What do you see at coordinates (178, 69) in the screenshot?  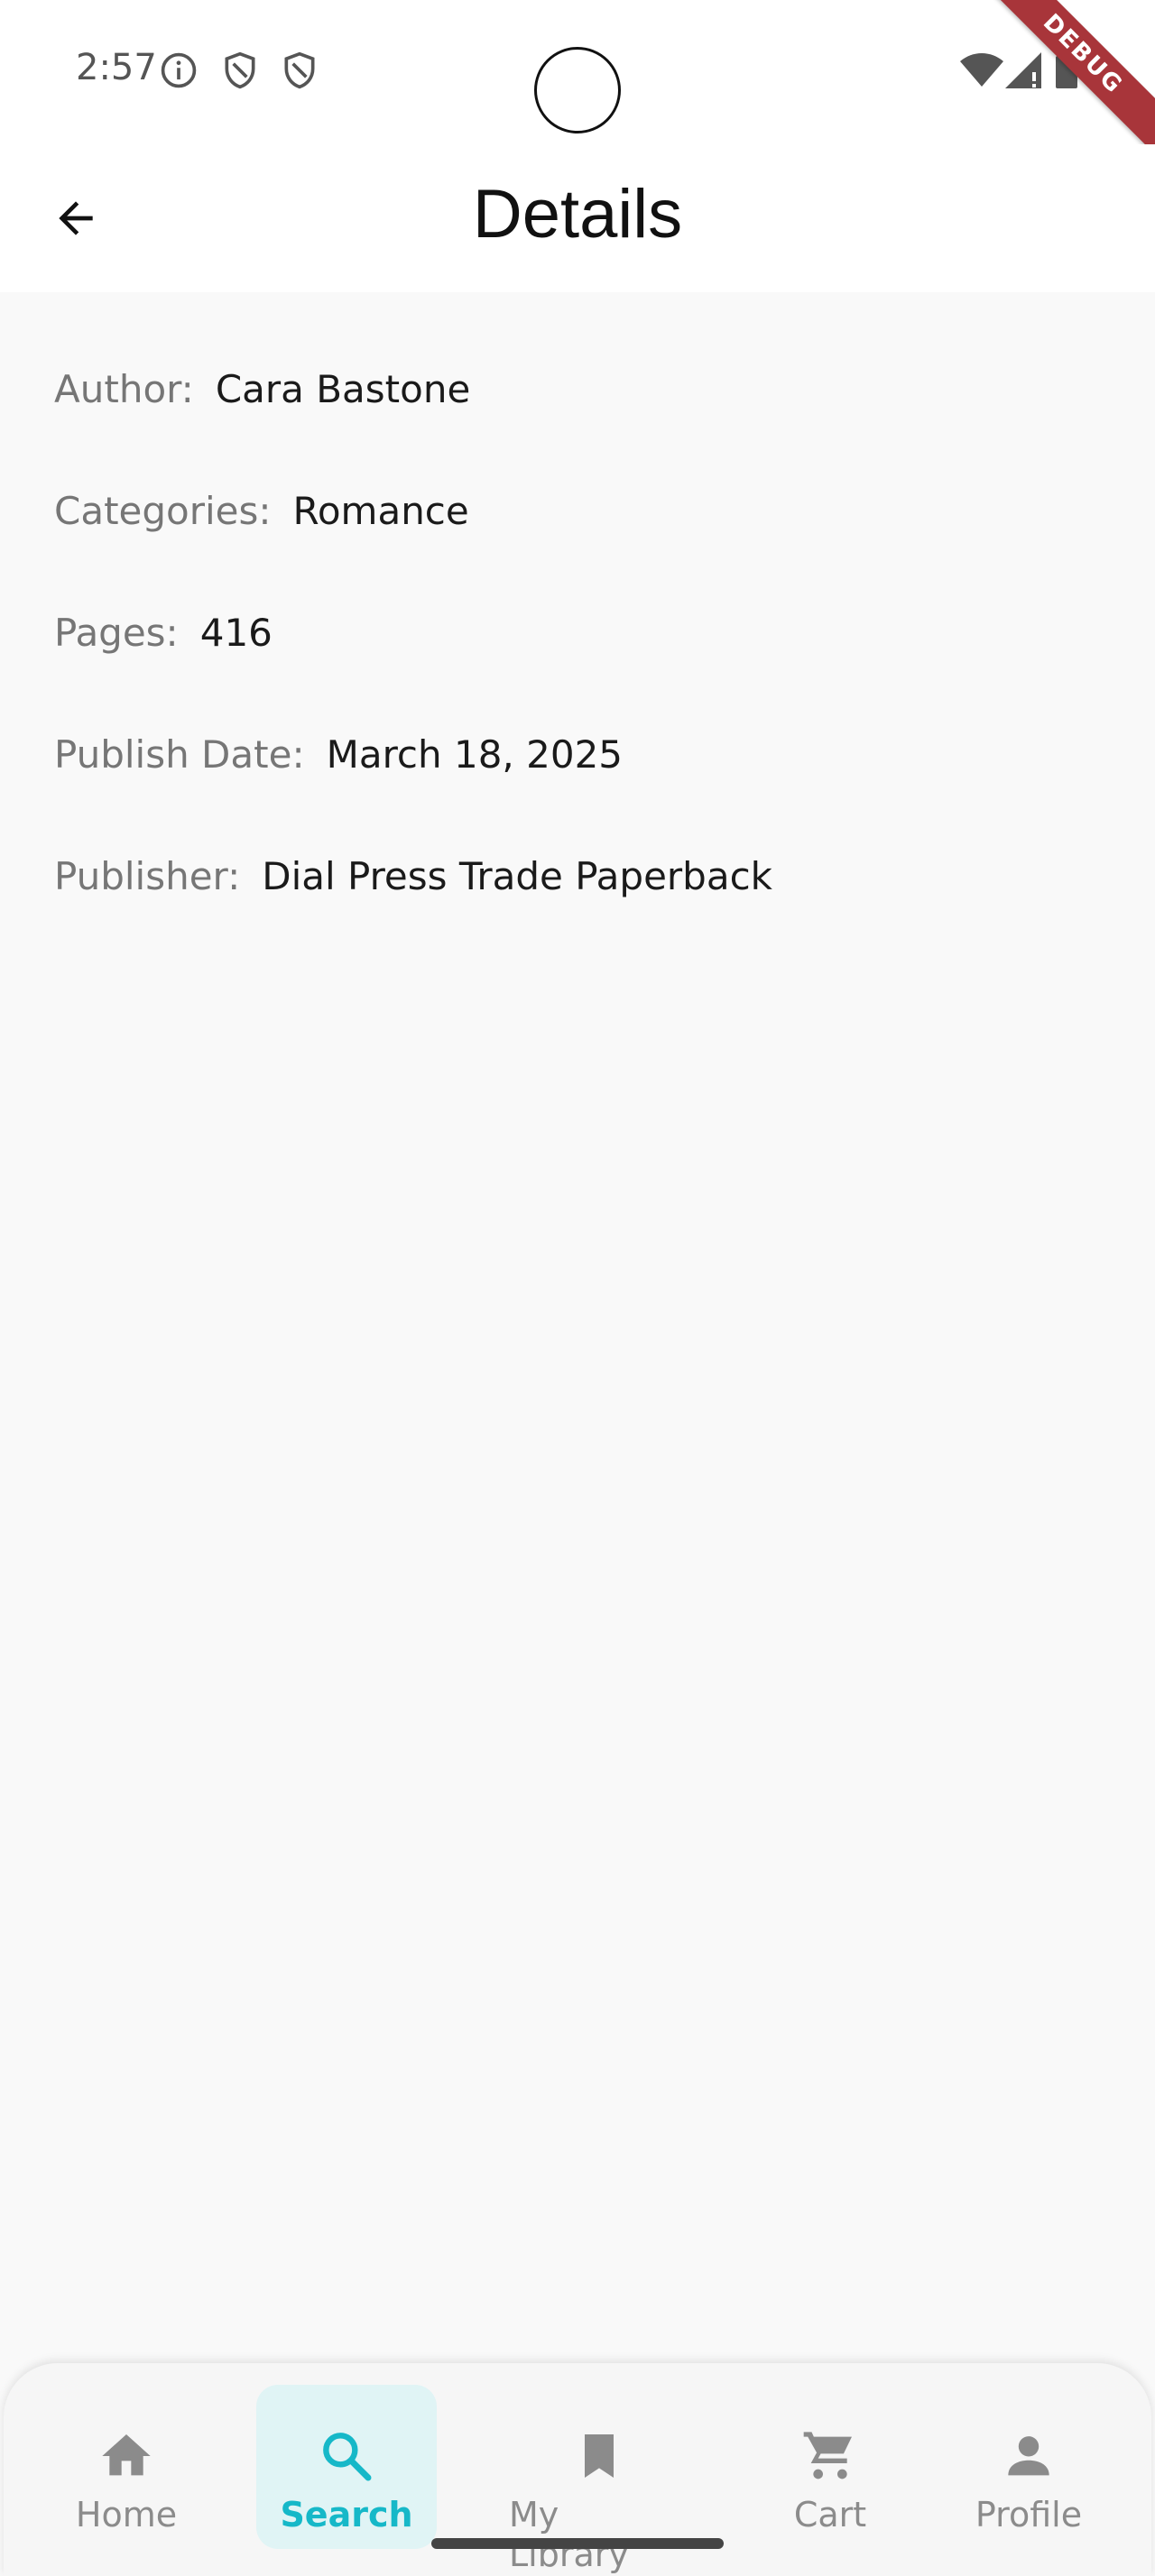 I see `info-icon` at bounding box center [178, 69].